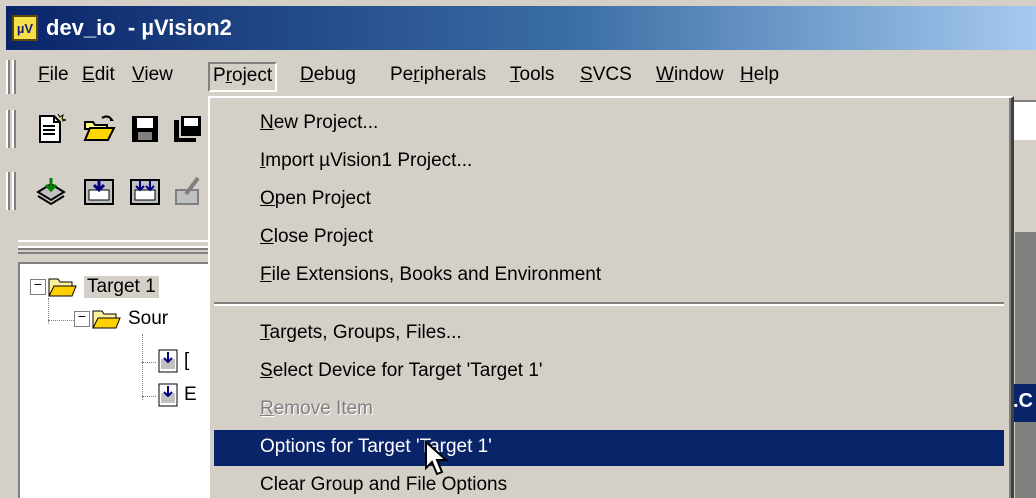  What do you see at coordinates (252, 75) in the screenshot?
I see `menu-label-rest: oject` at bounding box center [252, 75].